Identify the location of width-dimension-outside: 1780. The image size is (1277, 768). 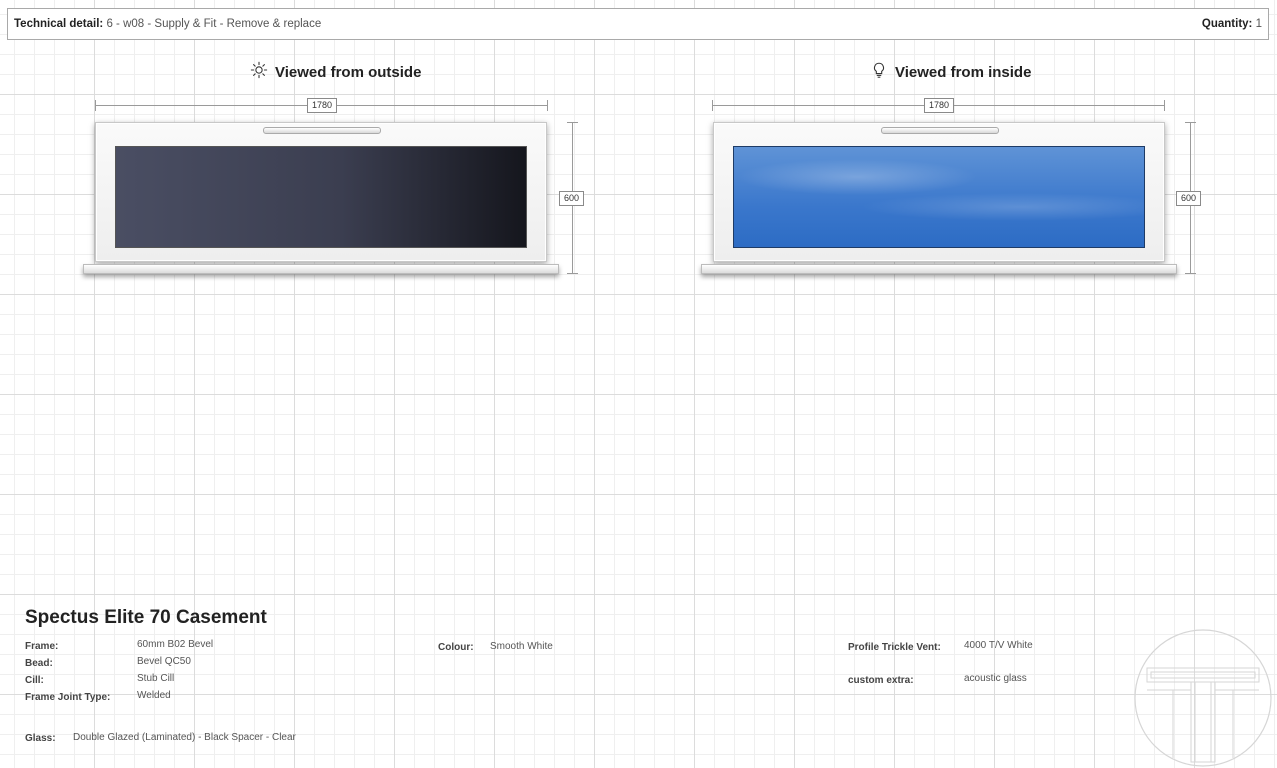
(321, 105).